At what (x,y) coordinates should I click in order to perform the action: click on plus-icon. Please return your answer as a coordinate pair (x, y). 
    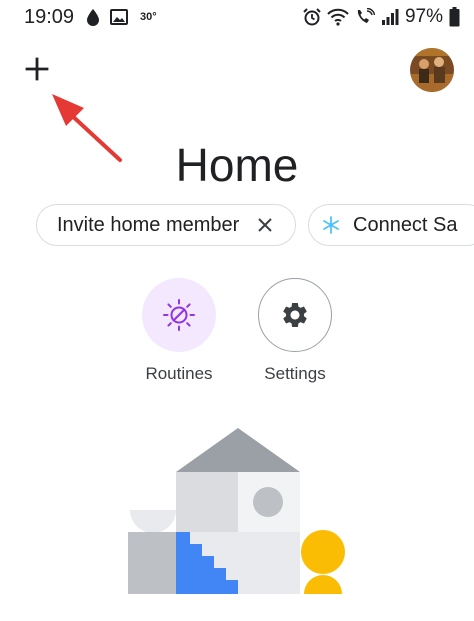
    Looking at the image, I should click on (37, 69).